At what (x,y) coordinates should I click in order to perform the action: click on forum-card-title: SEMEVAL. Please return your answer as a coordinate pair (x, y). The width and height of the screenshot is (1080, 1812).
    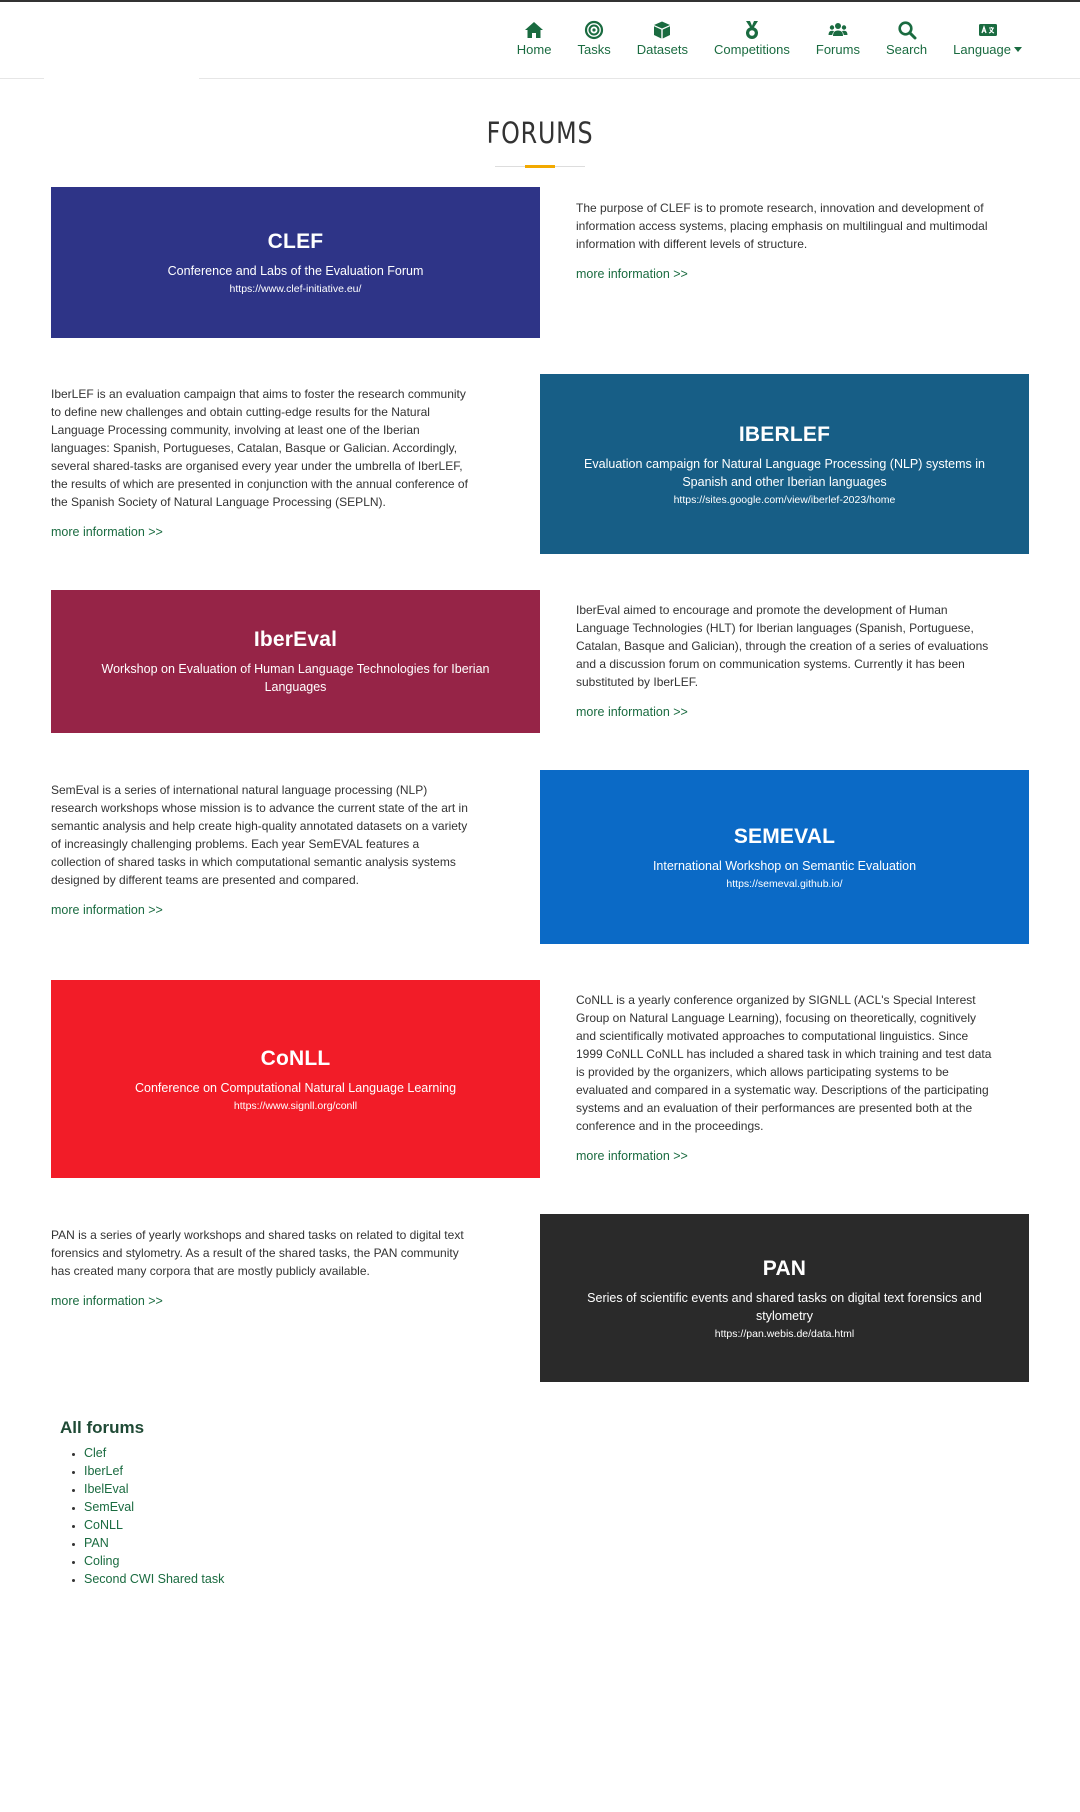
    Looking at the image, I should click on (784, 836).